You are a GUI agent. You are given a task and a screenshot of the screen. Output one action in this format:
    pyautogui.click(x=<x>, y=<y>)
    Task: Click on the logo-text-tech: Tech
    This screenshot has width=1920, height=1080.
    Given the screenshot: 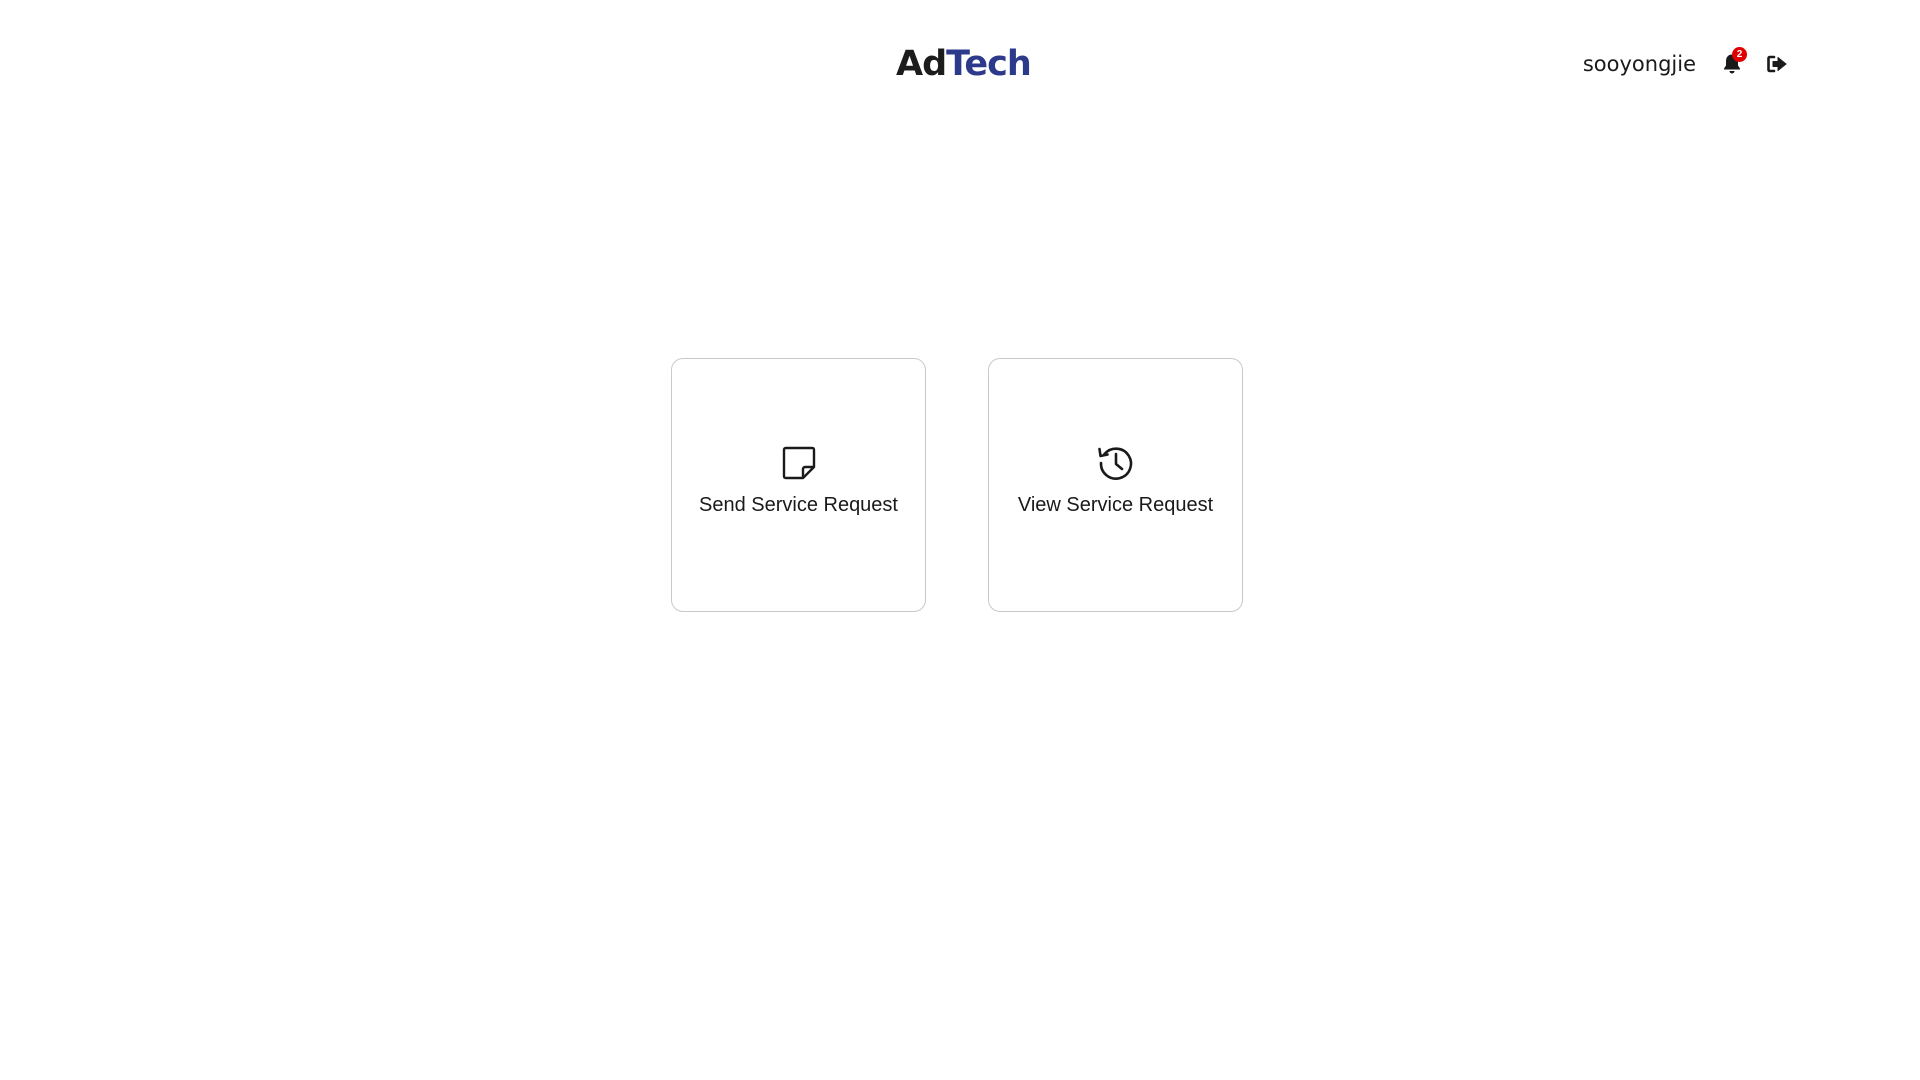 What is the action you would take?
    pyautogui.click(x=989, y=64)
    